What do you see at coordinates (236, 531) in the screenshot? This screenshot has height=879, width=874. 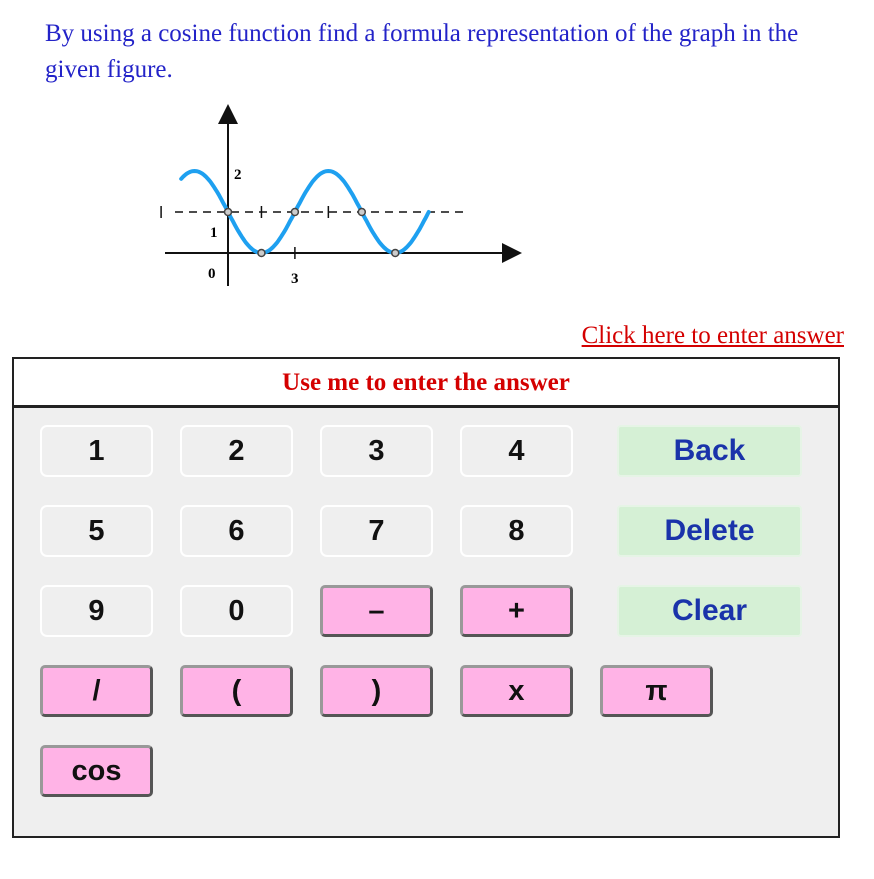 I see `key-6-button: 6` at bounding box center [236, 531].